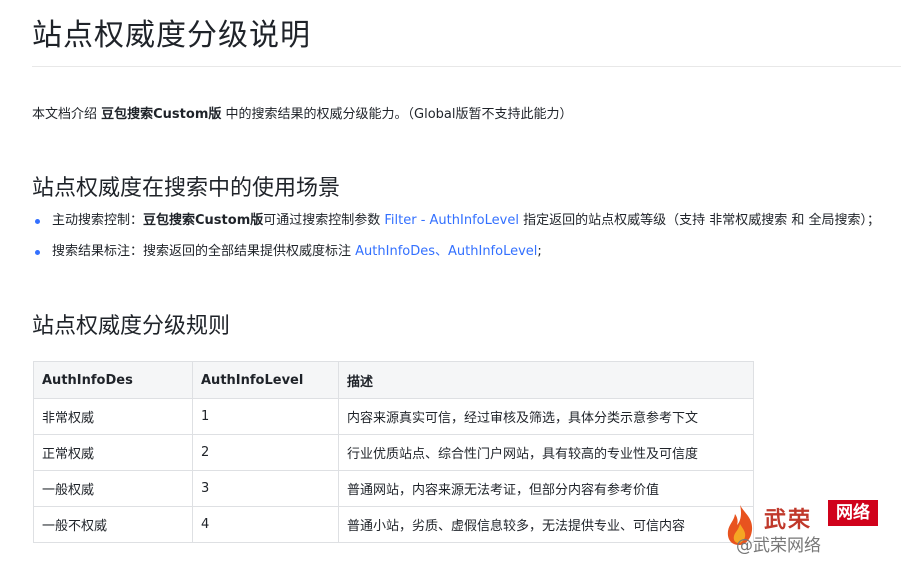 The height and width of the screenshot is (574, 901). Describe the element at coordinates (324, 220) in the screenshot. I see `bullet-text: 可通过搜索控制参数` at that location.